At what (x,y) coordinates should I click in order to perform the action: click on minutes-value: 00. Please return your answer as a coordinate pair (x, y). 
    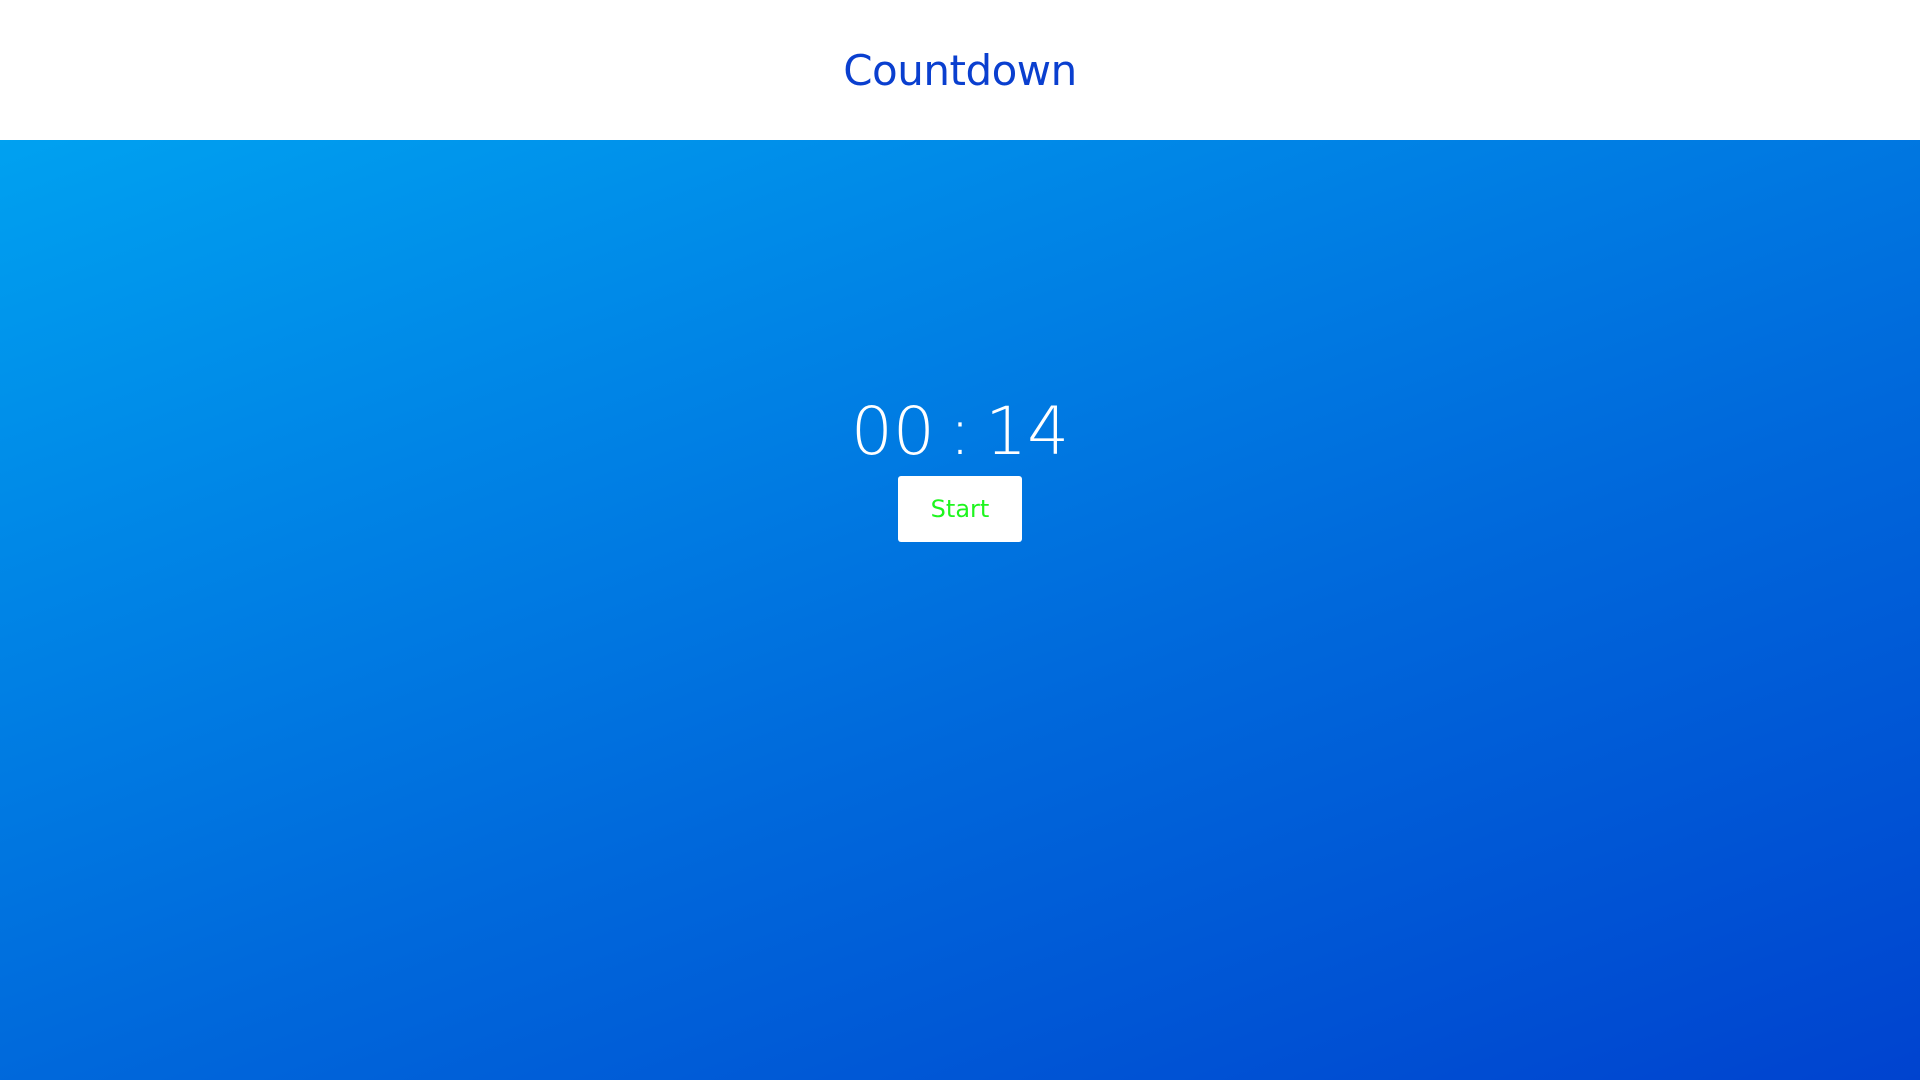
    Looking at the image, I should click on (892, 431).